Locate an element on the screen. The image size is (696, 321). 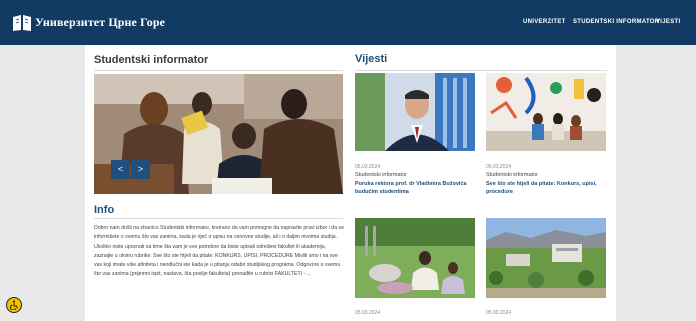
news-image-picnic is located at coordinates (415, 258).